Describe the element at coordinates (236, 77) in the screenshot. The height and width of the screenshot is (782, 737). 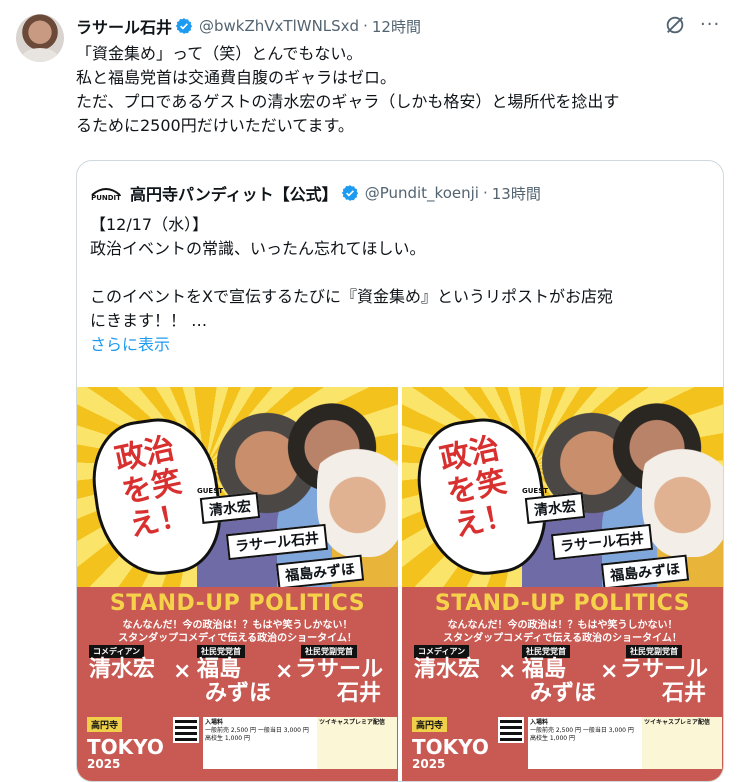
I see `tweet-line: 私と福島党首は交通費自腹のギャラはゼロ。` at that location.